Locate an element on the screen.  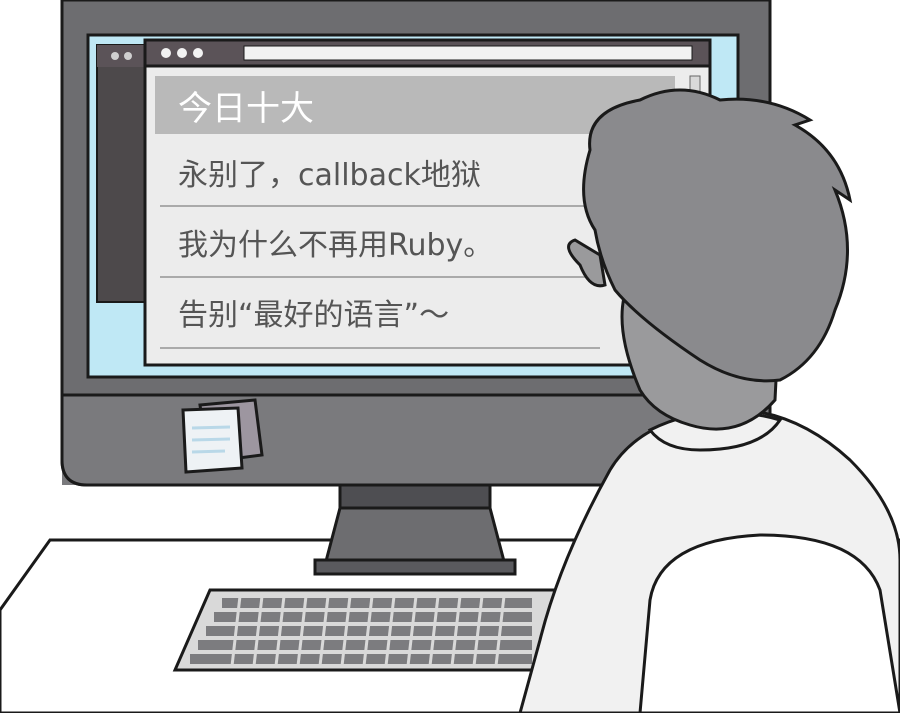
headline-item-1: 永别了，callback地狱 is located at coordinates (329, 175).